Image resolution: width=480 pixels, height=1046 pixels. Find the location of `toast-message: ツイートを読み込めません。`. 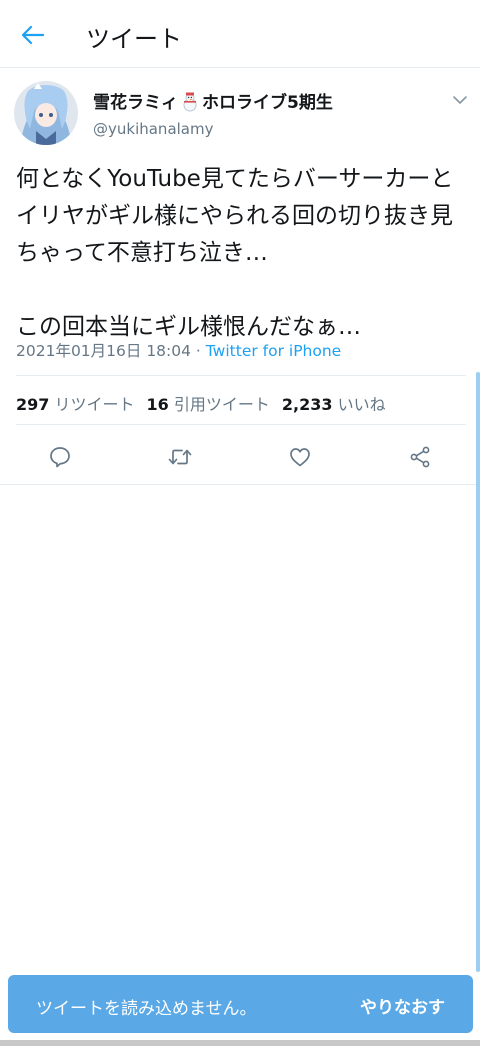

toast-message: ツイートを読み込めません。 is located at coordinates (146, 1009).